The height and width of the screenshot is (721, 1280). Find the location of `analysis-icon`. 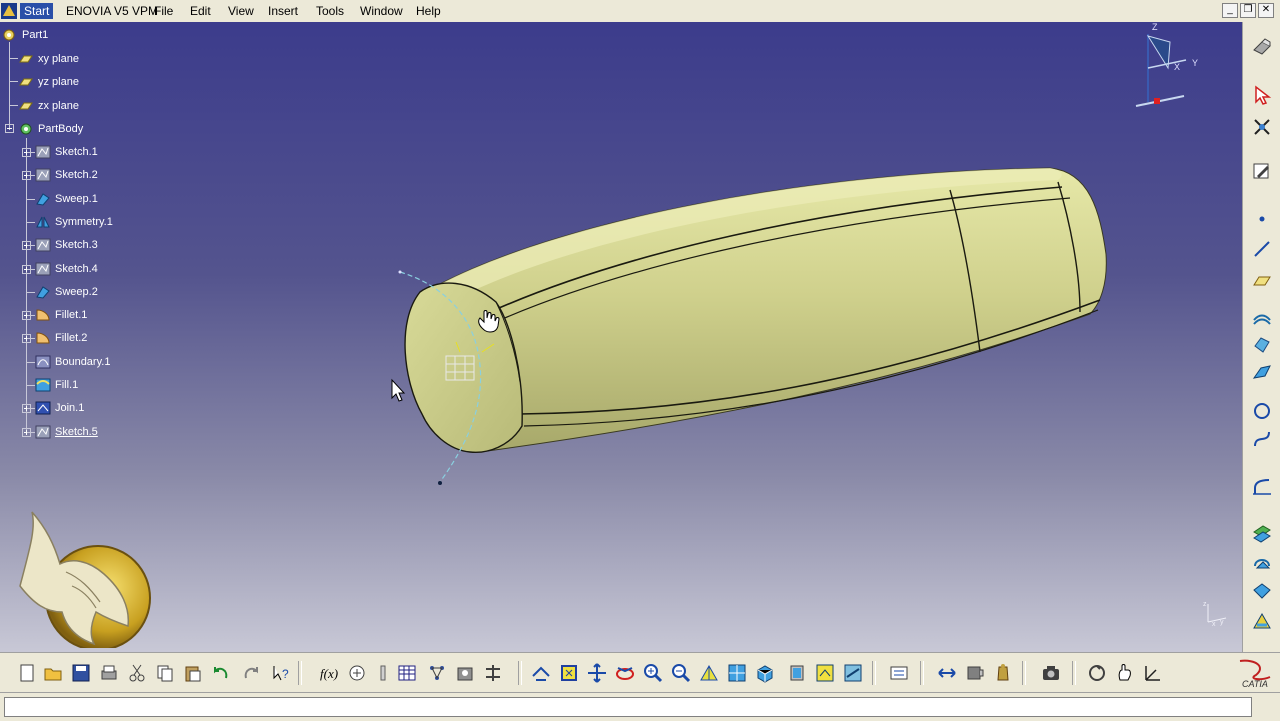

analysis-icon is located at coordinates (947, 673).